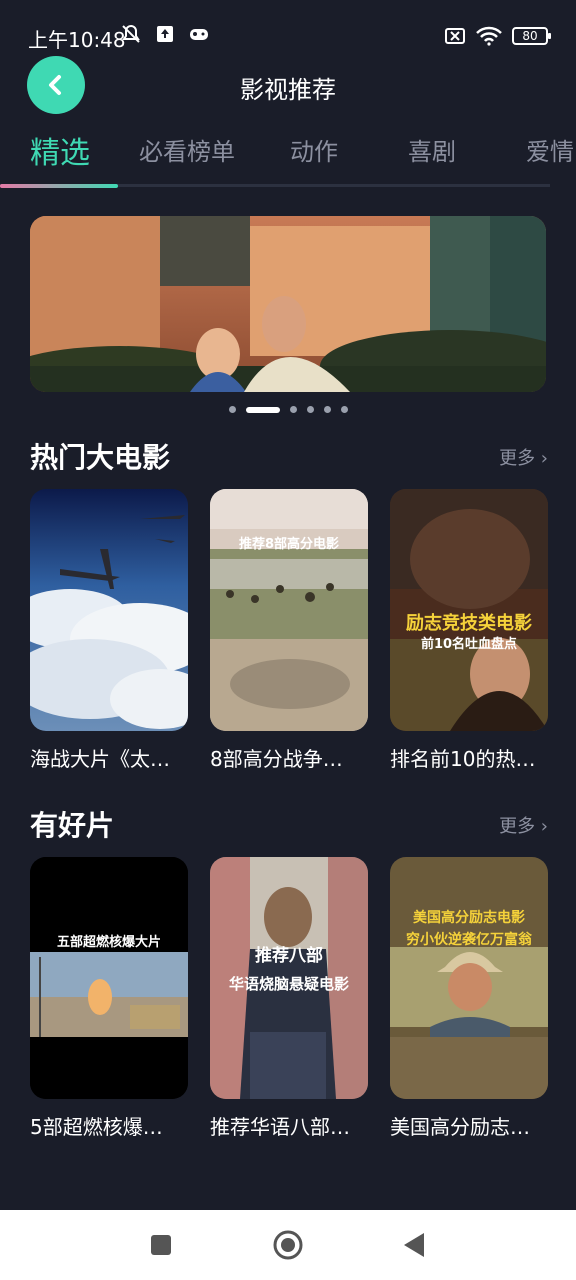 This screenshot has width=576, height=1280. What do you see at coordinates (469, 918) in the screenshot?
I see `thumbnail-overlay-text: 美国高分励志电影` at bounding box center [469, 918].